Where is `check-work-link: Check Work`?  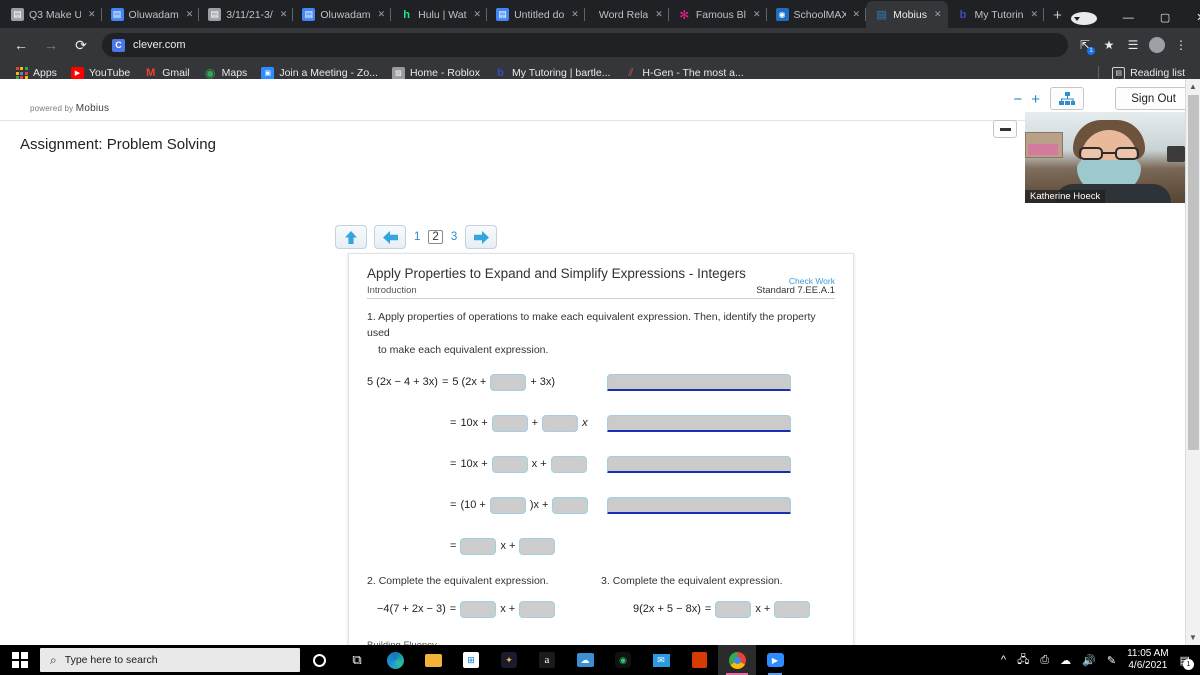 check-work-link: Check Work is located at coordinates (812, 281).